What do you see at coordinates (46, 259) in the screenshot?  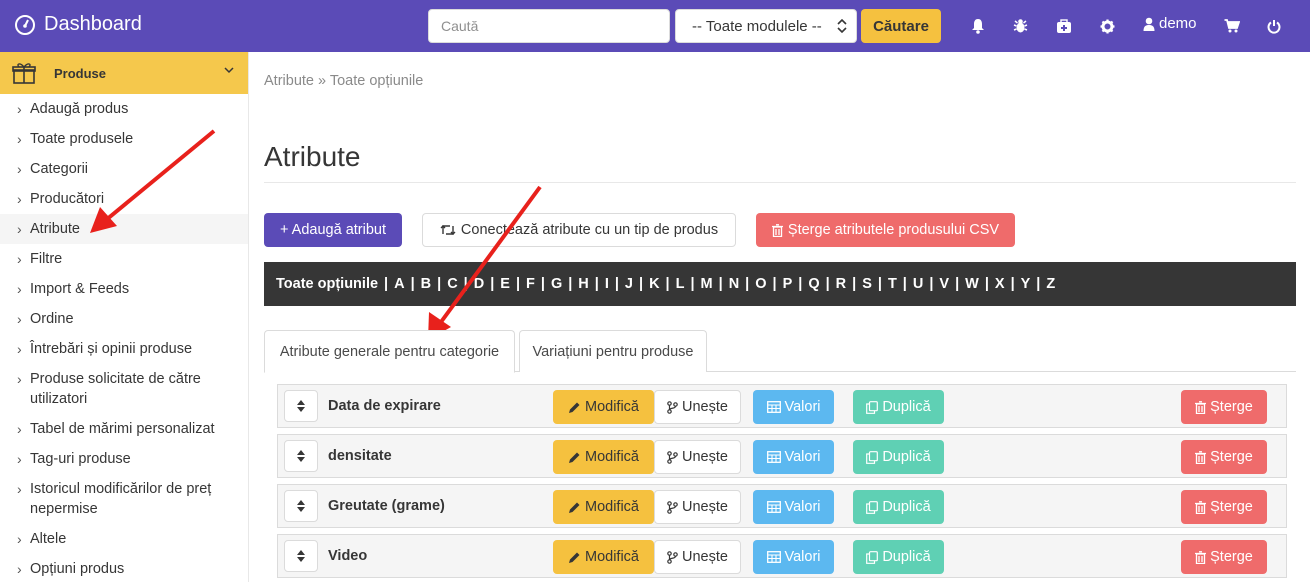 I see `sidebar-item-label: Filtre` at bounding box center [46, 259].